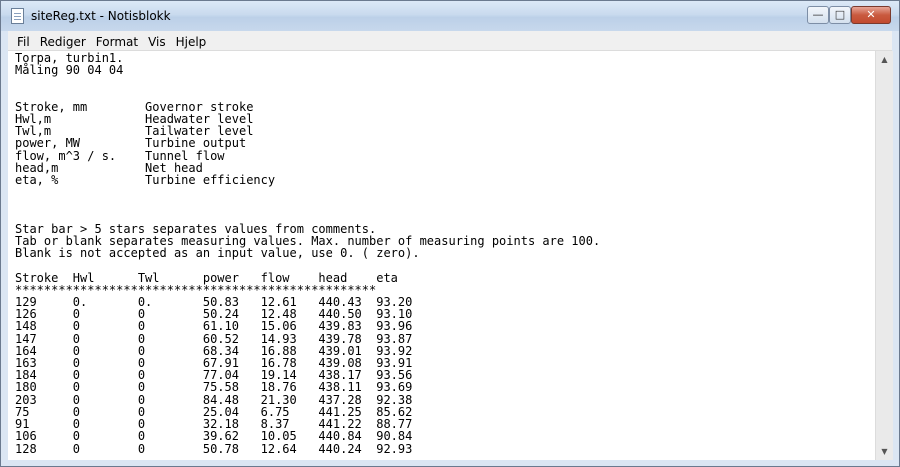 This screenshot has height=467, width=900. Describe the element at coordinates (884, 451) in the screenshot. I see `scroll-down-button: ▼` at that location.